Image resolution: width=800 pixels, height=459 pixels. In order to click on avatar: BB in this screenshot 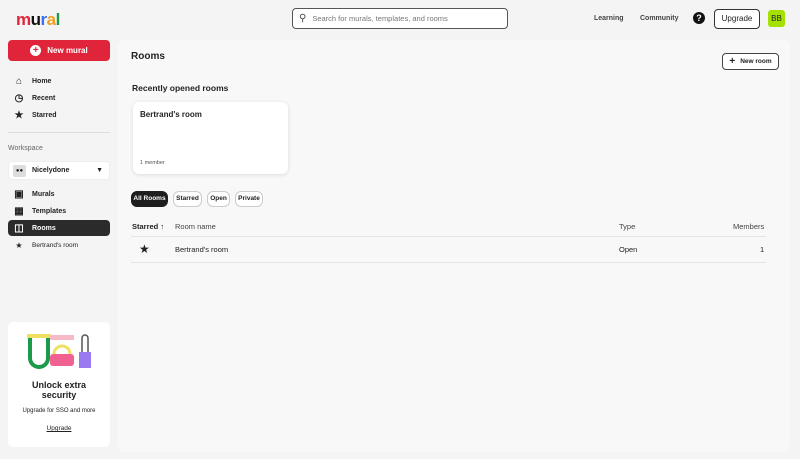, I will do `click(776, 18)`.